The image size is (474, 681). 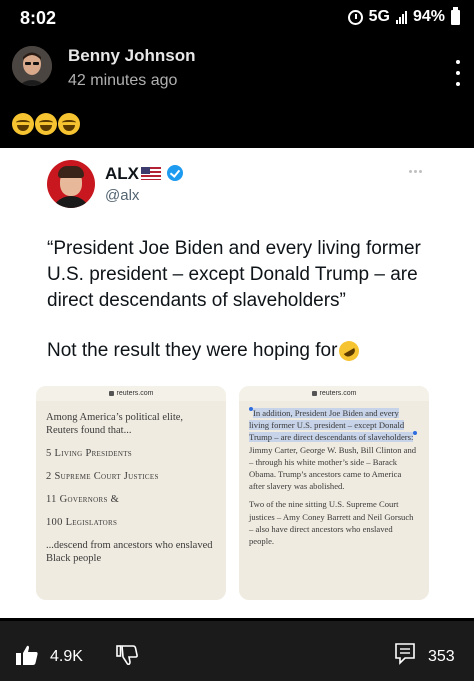 What do you see at coordinates (83, 499) in the screenshot?
I see `shot-item: 11 Governors &` at bounding box center [83, 499].